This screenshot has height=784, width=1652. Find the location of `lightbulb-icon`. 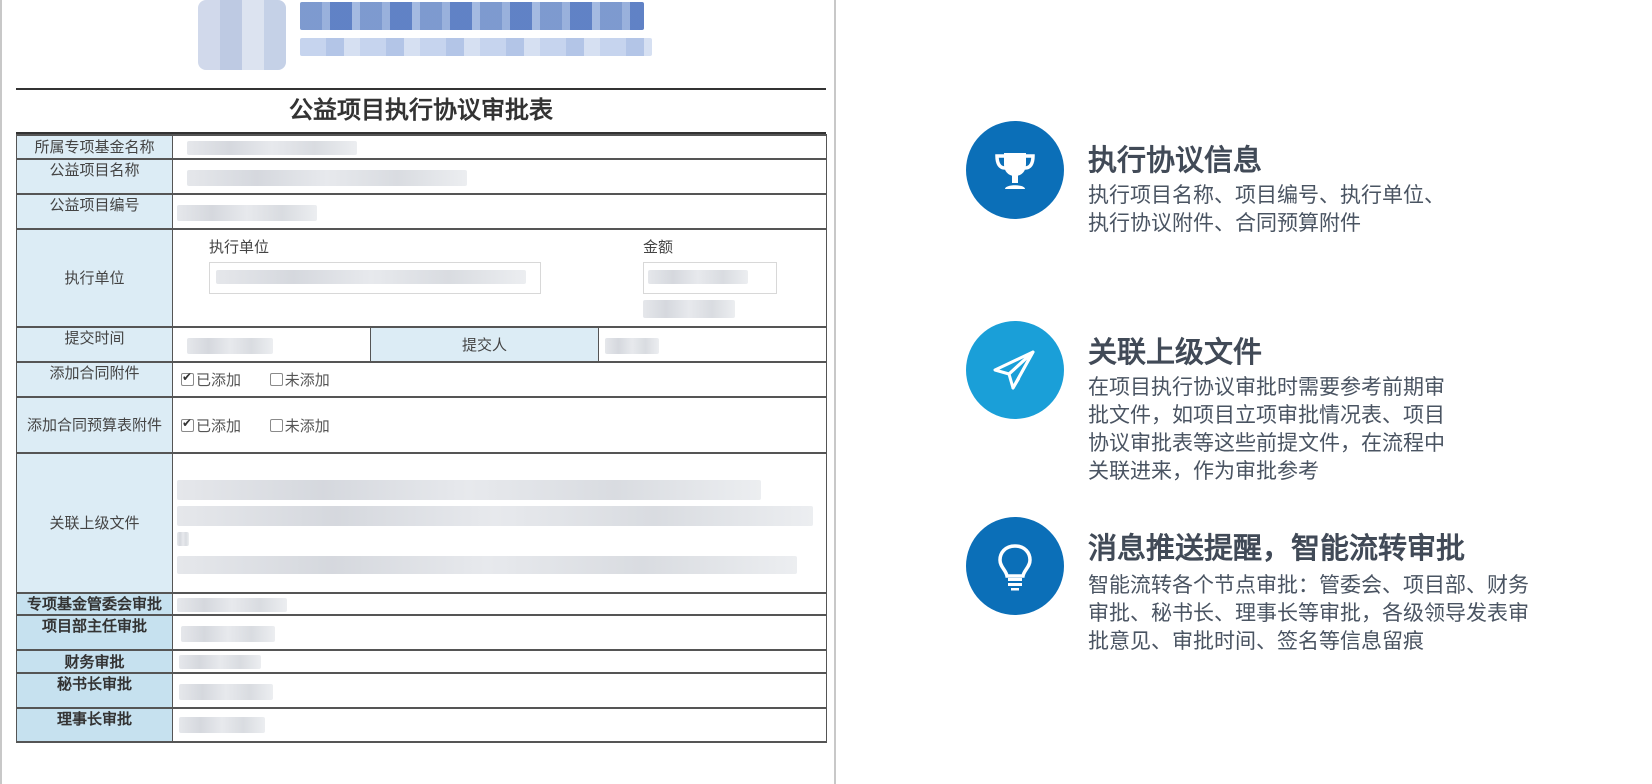

lightbulb-icon is located at coordinates (1015, 566).